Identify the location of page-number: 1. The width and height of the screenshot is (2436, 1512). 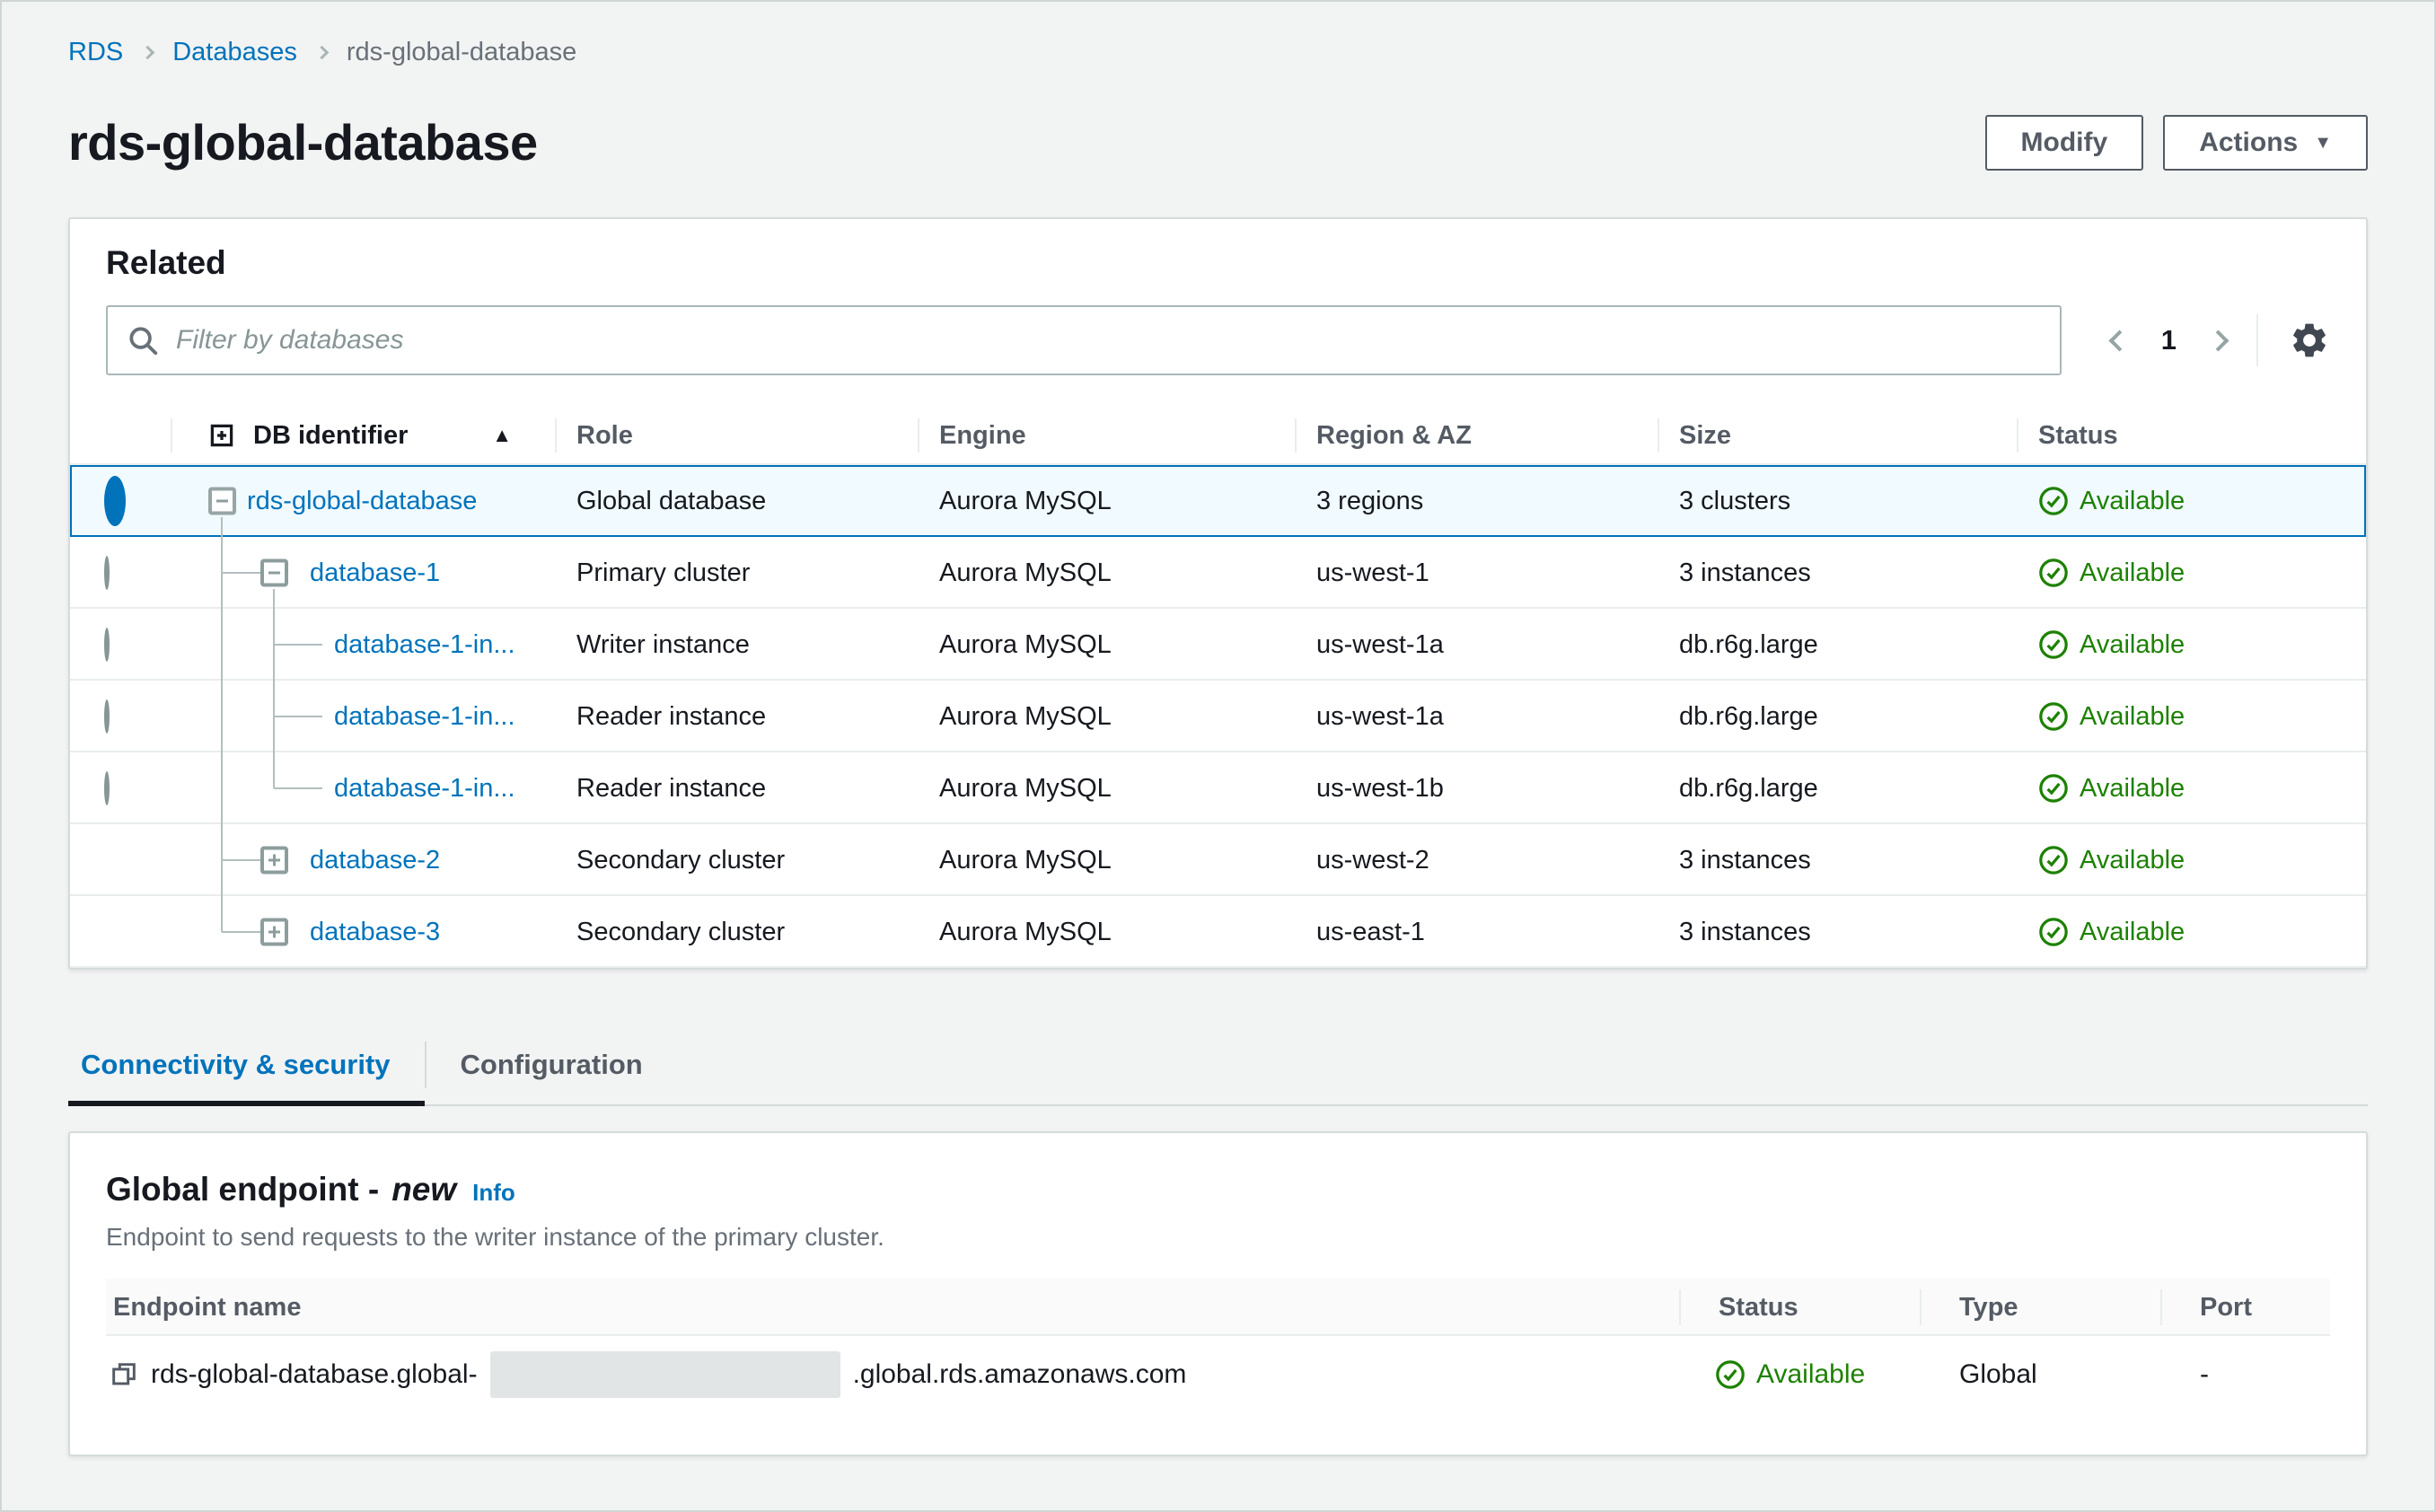
(2169, 340).